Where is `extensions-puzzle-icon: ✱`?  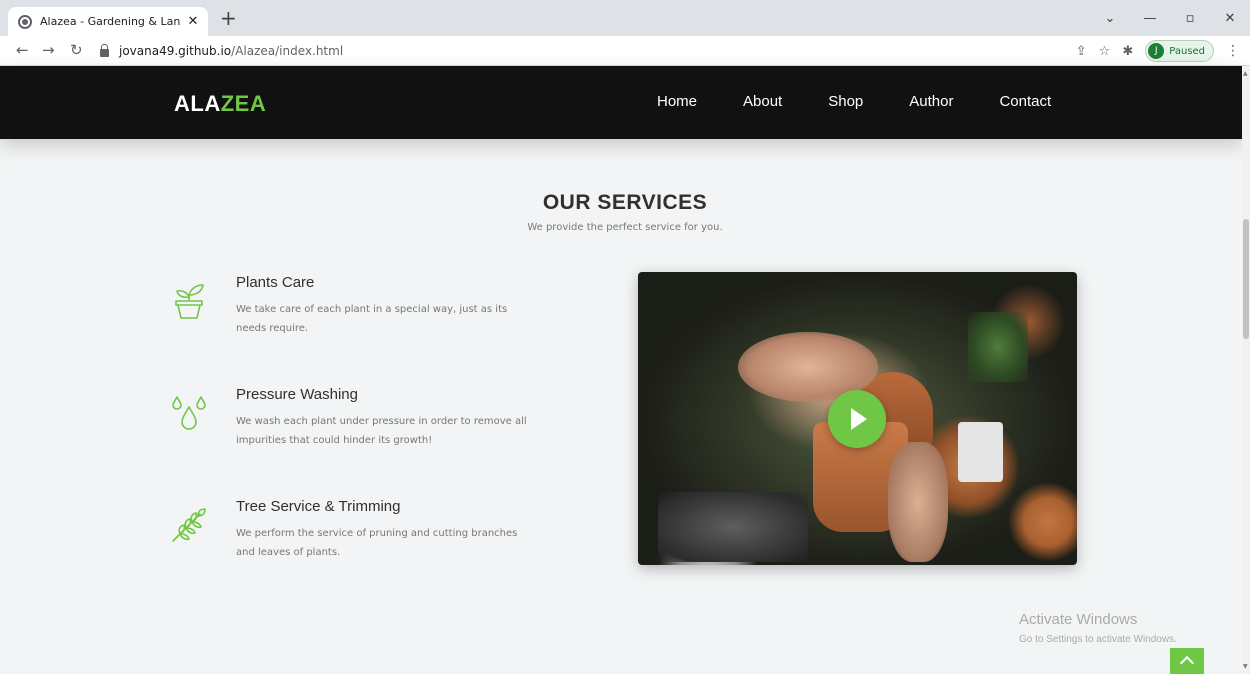
extensions-puzzle-icon: ✱ is located at coordinates (1127, 51).